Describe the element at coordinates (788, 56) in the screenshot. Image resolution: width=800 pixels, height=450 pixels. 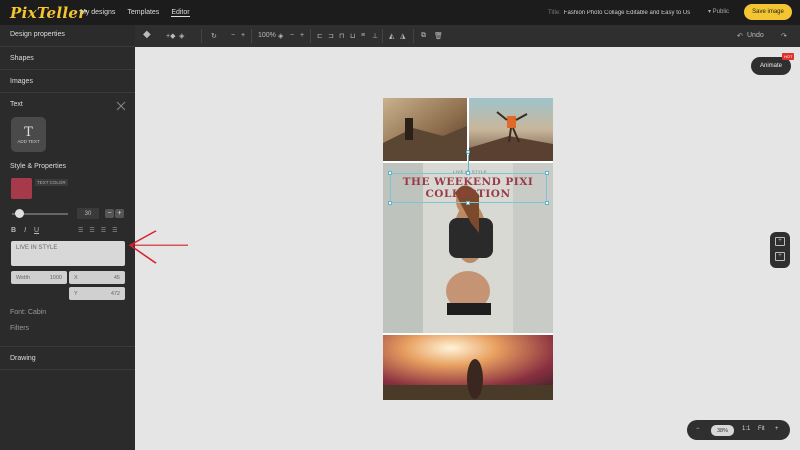
I see `hot-badge: HOT` at that location.